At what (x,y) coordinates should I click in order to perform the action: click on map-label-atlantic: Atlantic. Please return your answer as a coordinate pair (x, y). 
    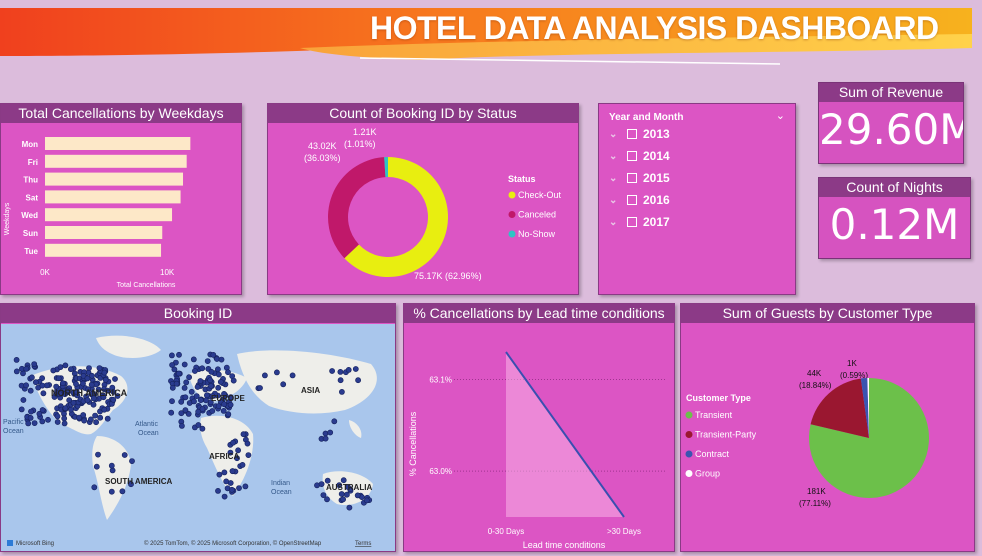
    Looking at the image, I should click on (146, 424).